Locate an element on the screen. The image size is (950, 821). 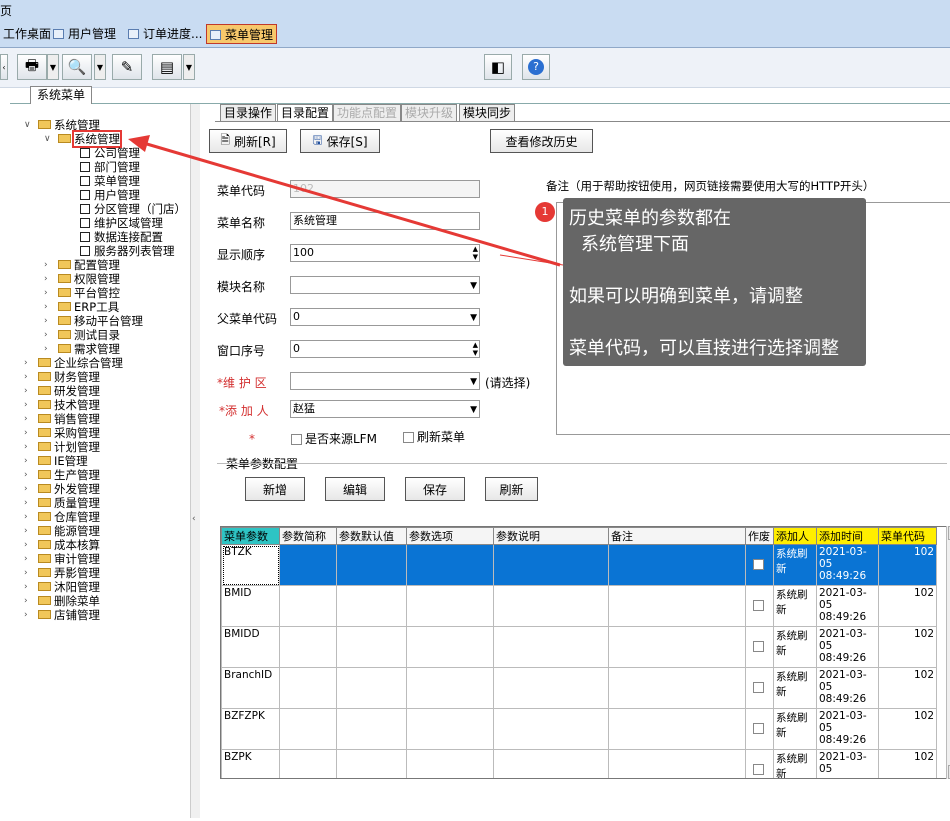
tree-item: › 外发管理 is located at coordinates (97, 489).